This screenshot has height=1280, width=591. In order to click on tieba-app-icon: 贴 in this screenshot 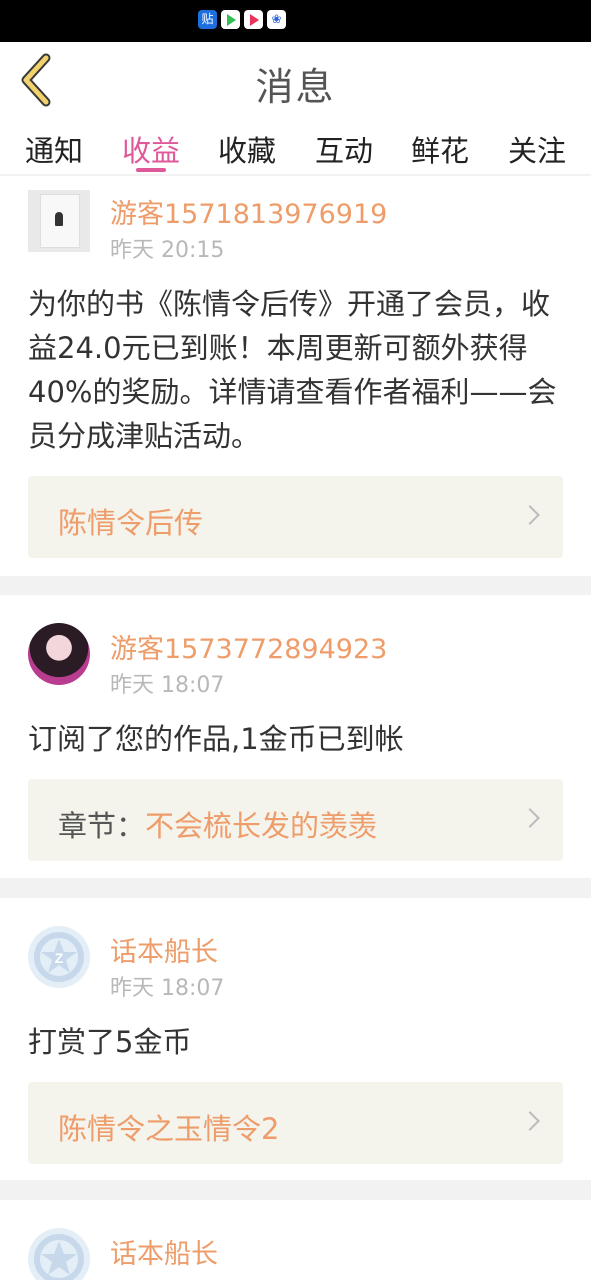, I will do `click(207, 19)`.